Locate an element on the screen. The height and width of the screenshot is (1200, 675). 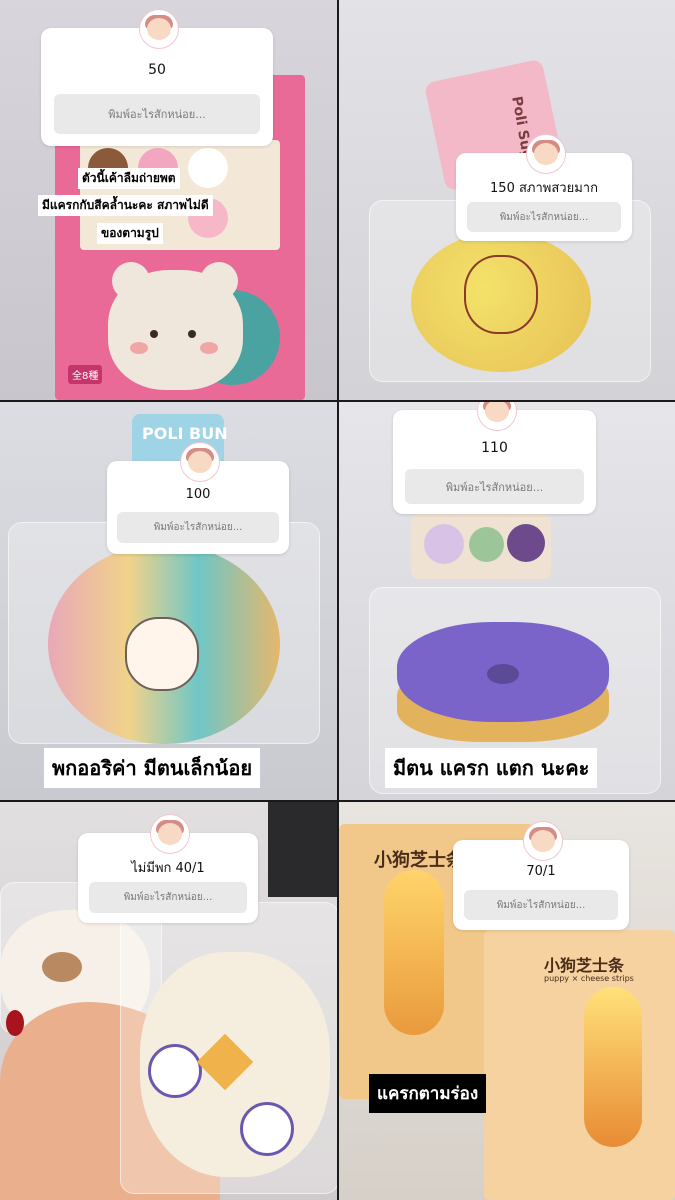
answer-text: 150 สภาพสวยมาก is located at coordinates (544, 188).